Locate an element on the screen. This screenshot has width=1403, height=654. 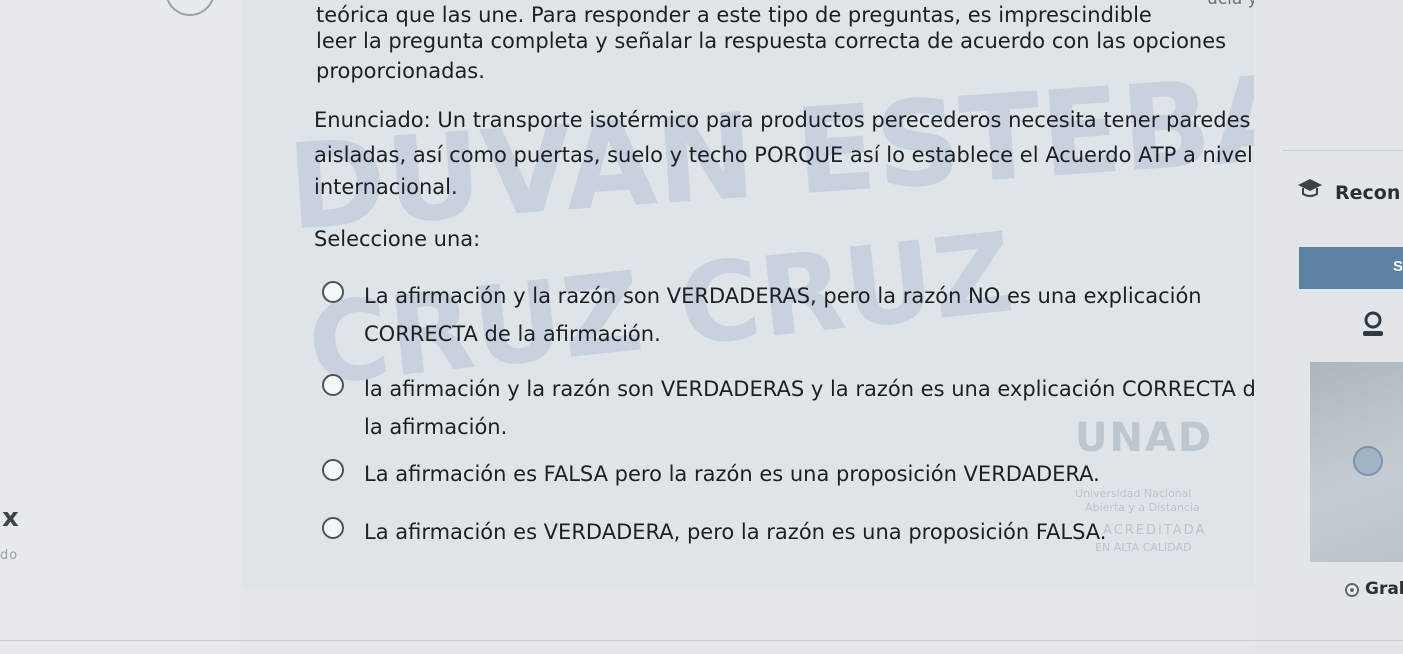
recognition-icon is located at coordinates (1310, 188).